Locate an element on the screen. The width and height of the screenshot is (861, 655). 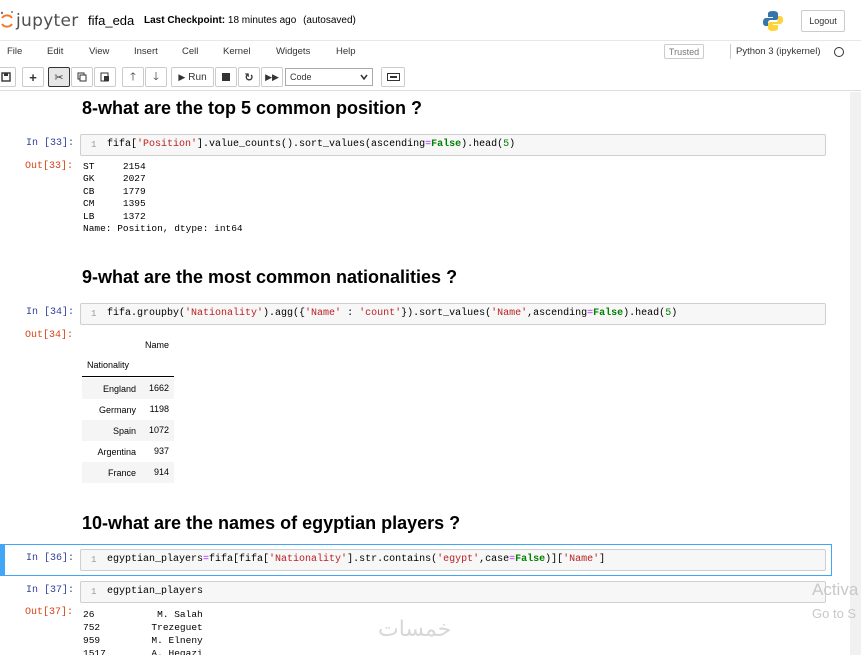
markdown-heading-8: 8-what are the top 5 common position ? is located at coordinates (252, 108).